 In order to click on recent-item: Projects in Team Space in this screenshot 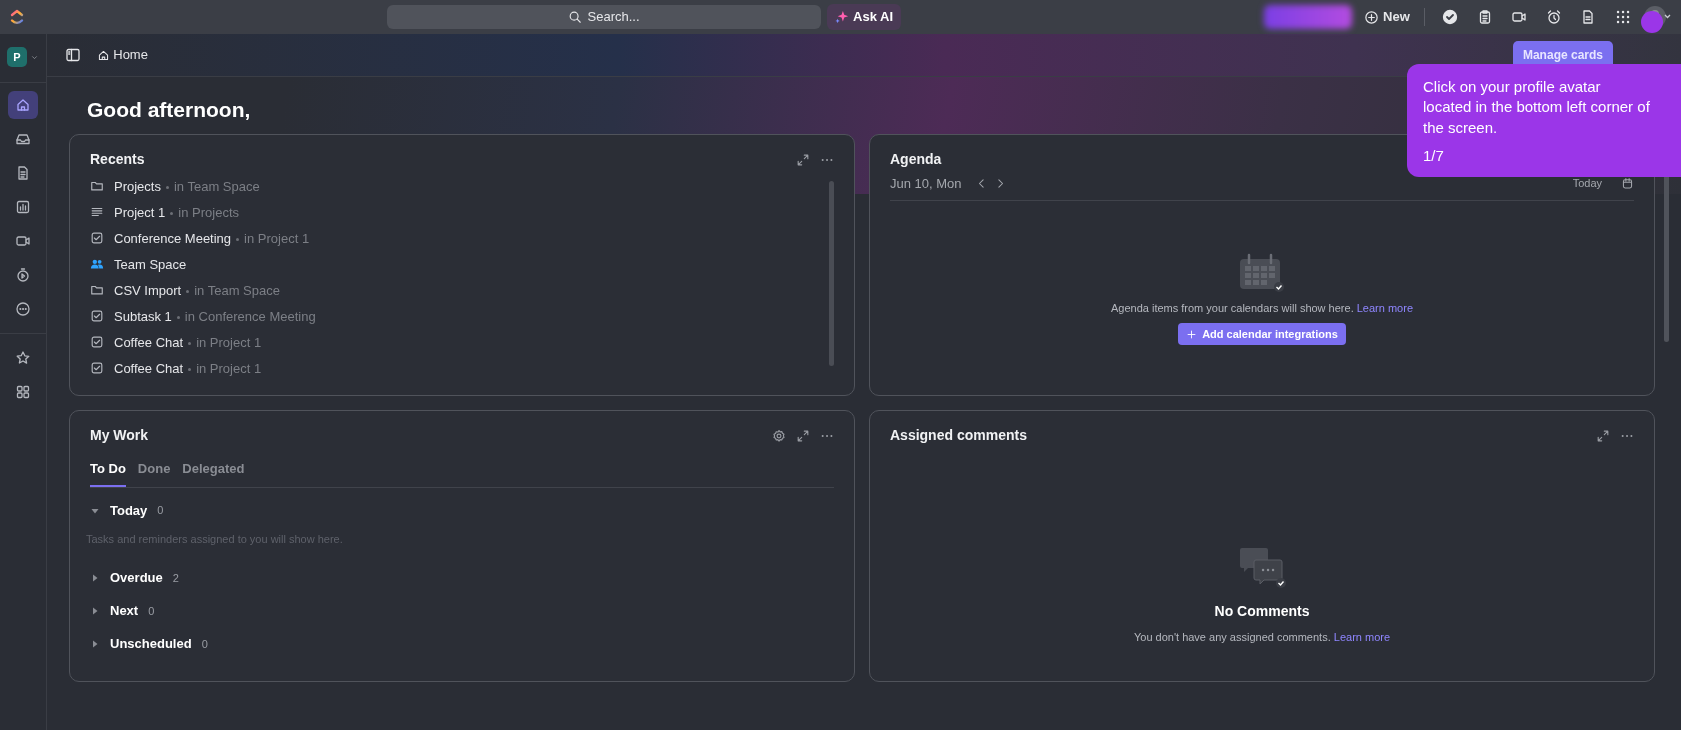, I will do `click(187, 186)`.